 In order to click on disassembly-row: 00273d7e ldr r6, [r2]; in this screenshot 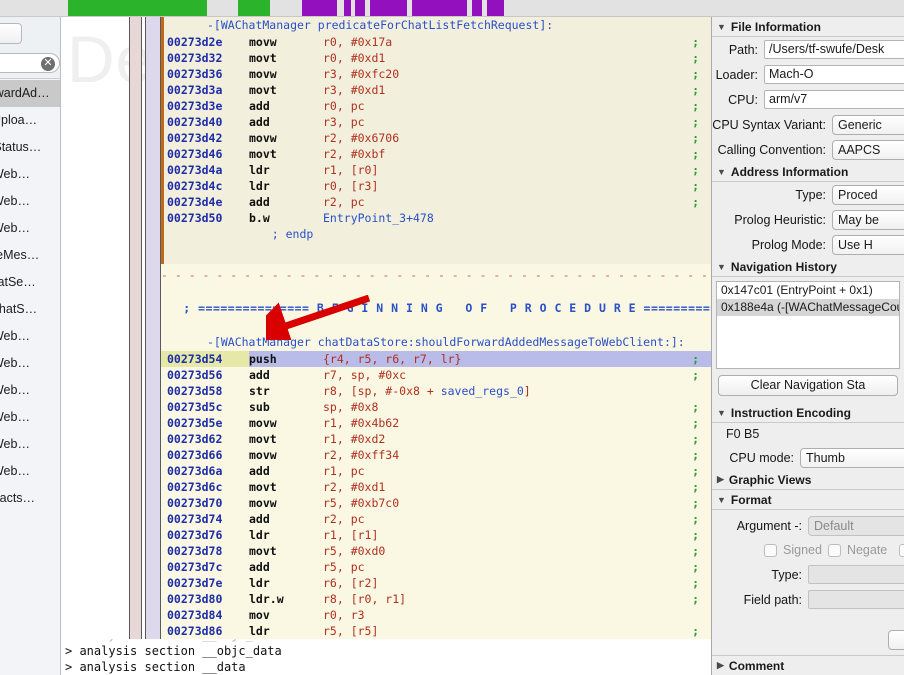, I will do `click(436, 583)`.